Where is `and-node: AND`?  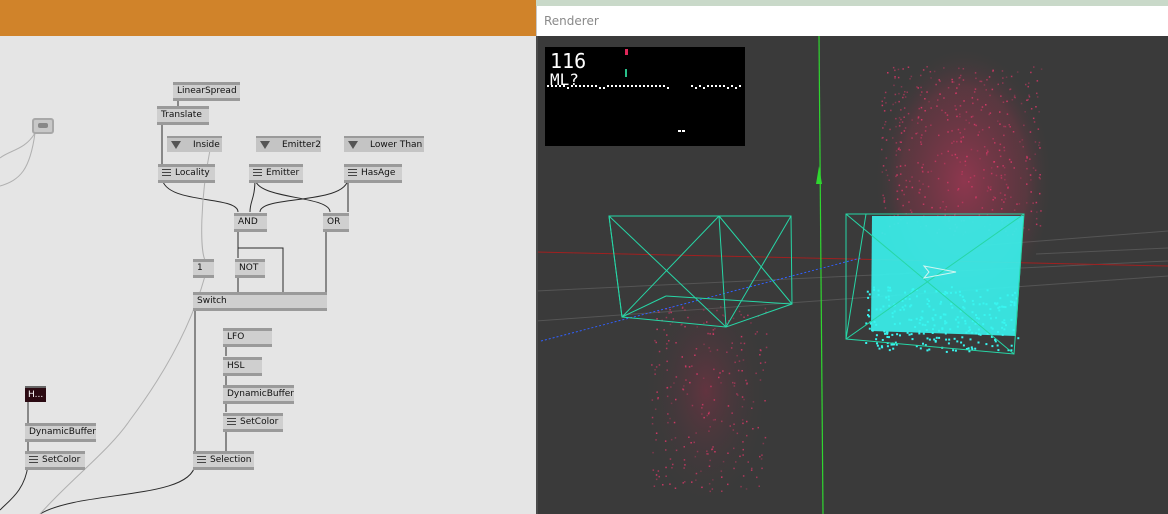
and-node: AND is located at coordinates (250, 222).